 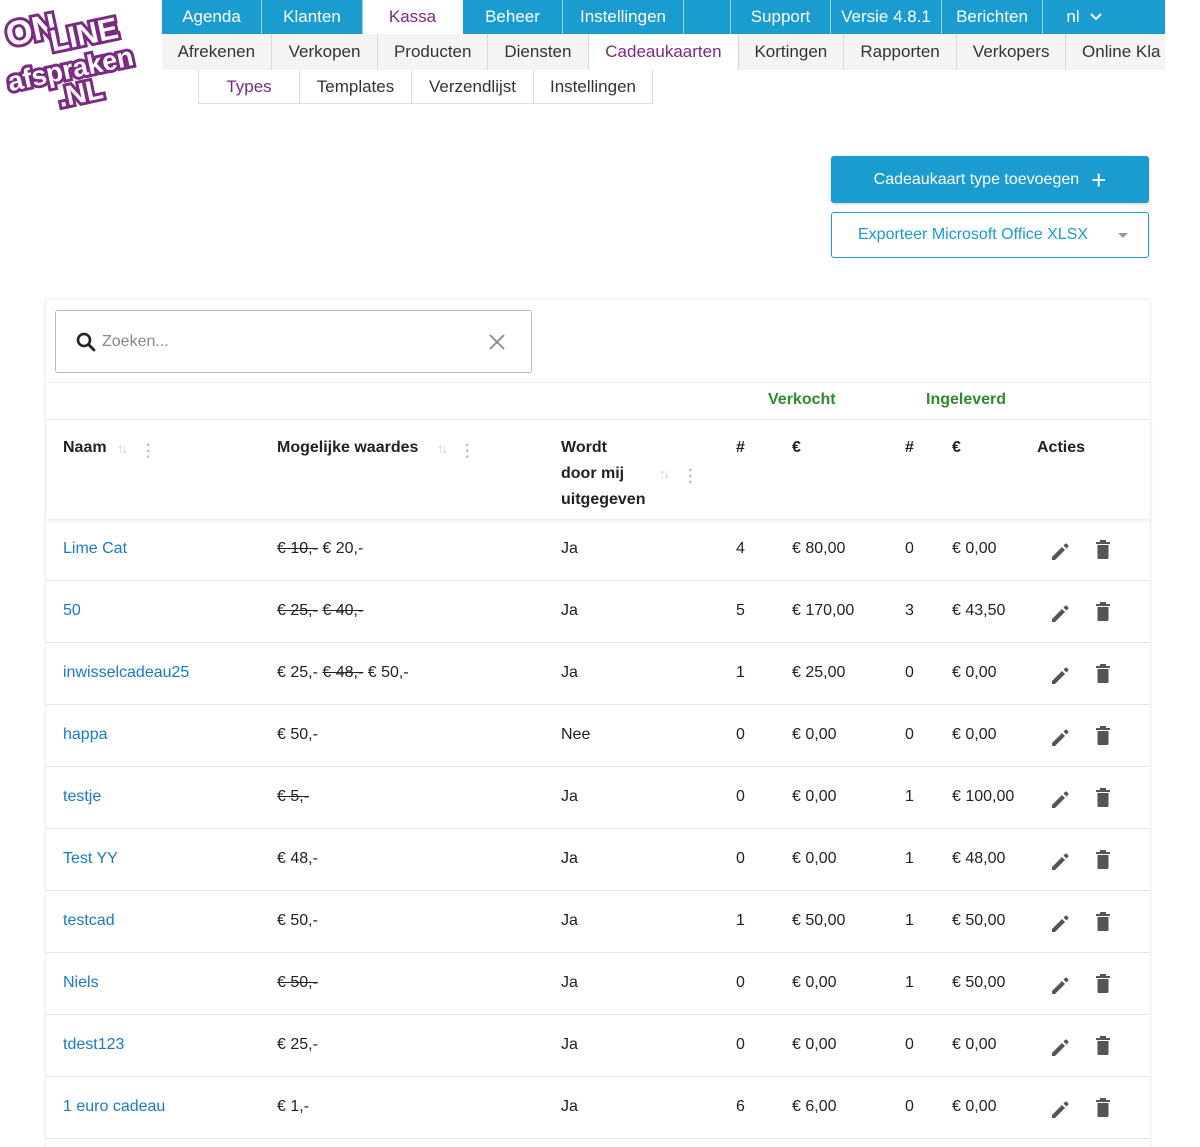 I want to click on search-input, so click(x=282, y=342).